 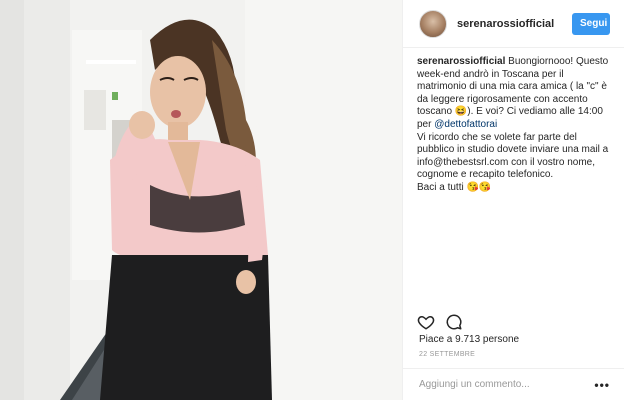 I want to click on comment-icon, so click(x=454, y=322).